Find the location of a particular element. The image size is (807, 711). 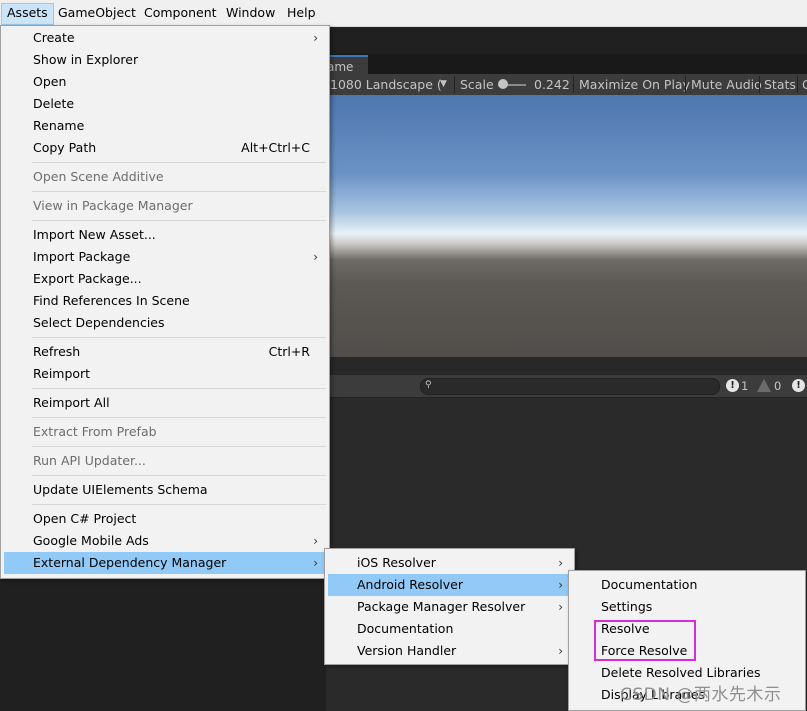

menu-item-external-dependency-manager: External Dependency Manager › is located at coordinates (165, 563).